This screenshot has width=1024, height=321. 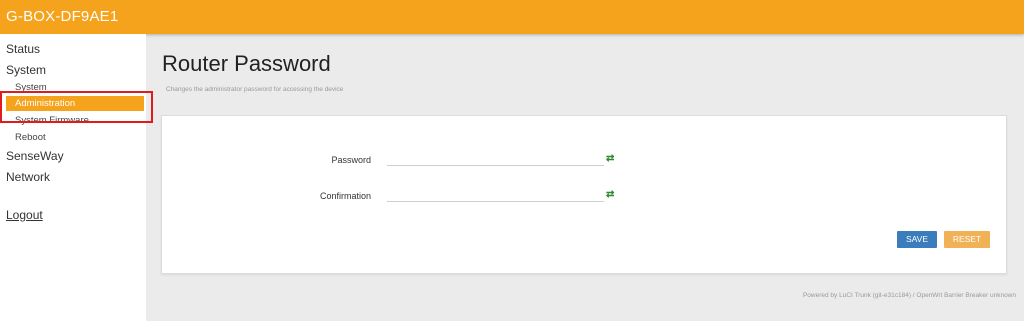 I want to click on save-button: SAVE, so click(x=917, y=239).